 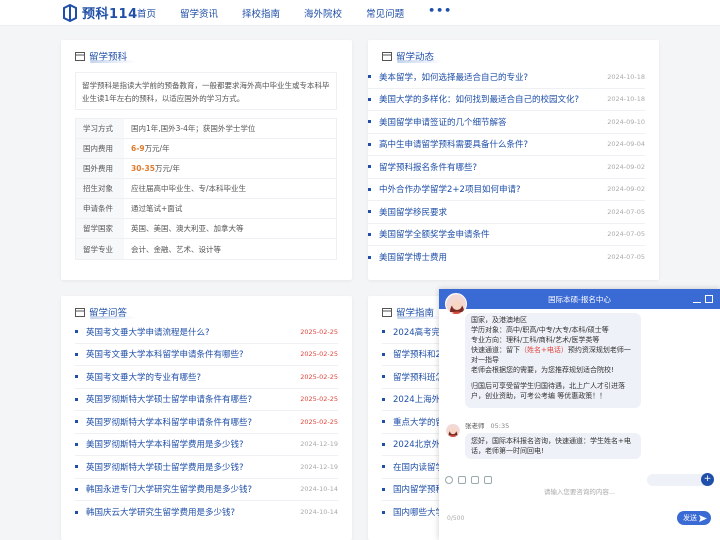 What do you see at coordinates (165, 444) in the screenshot?
I see `qa-link: 美国罗彻斯特大学本科留学费用是多少钱?` at bounding box center [165, 444].